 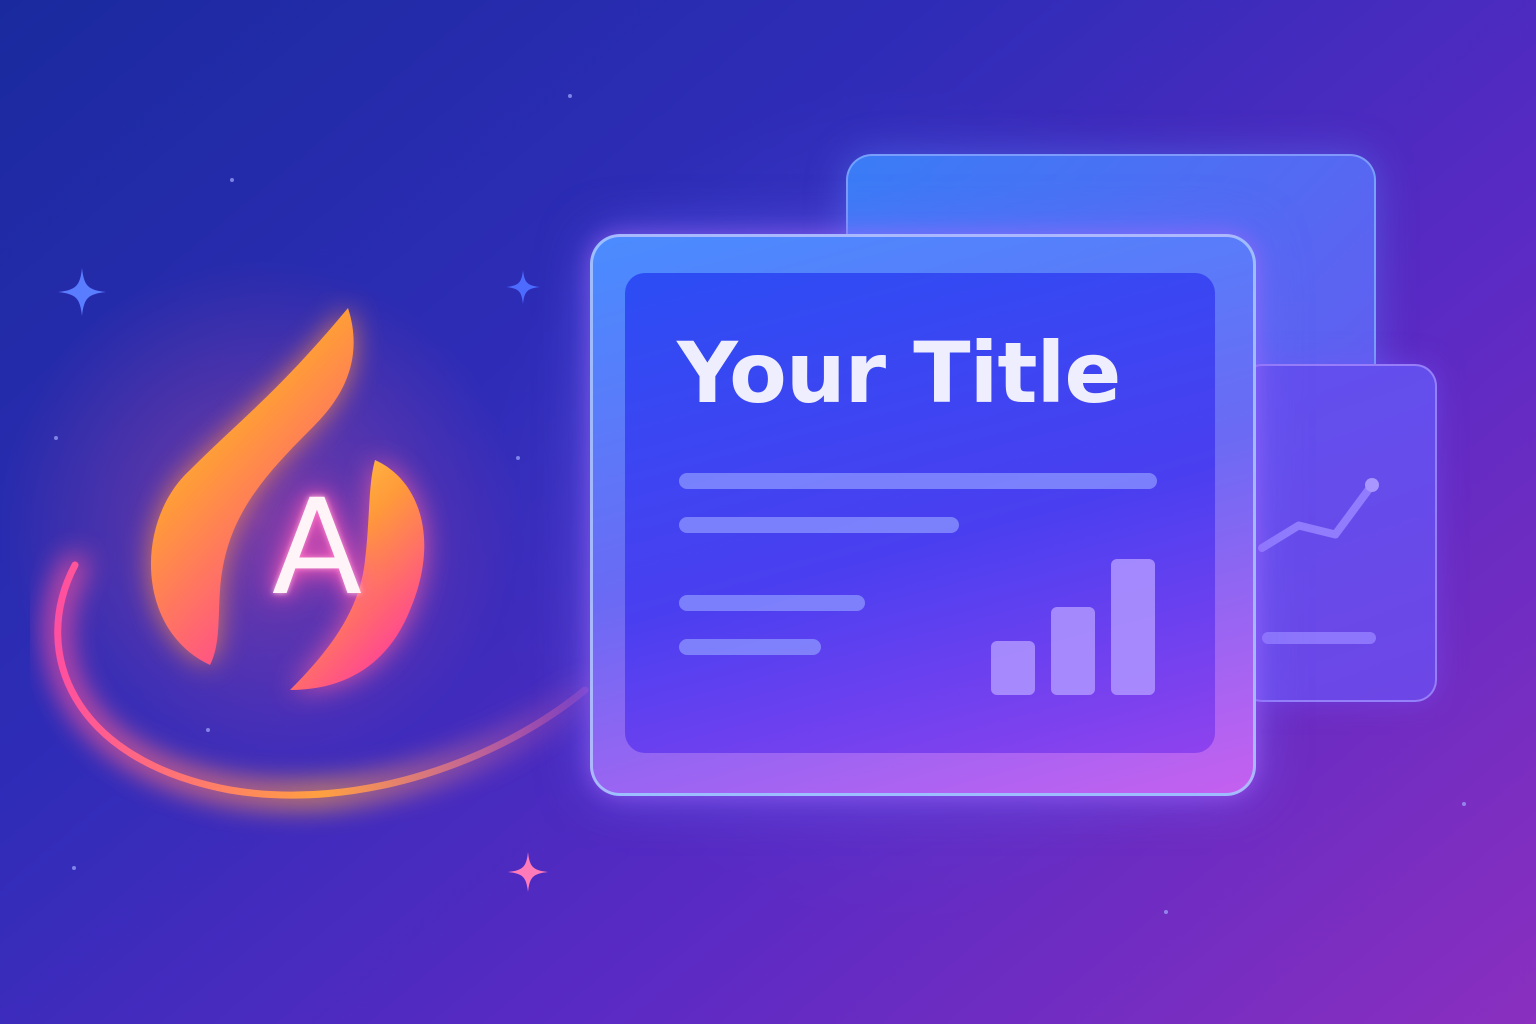 I want to click on side-chart-baseline, so click(x=1319, y=638).